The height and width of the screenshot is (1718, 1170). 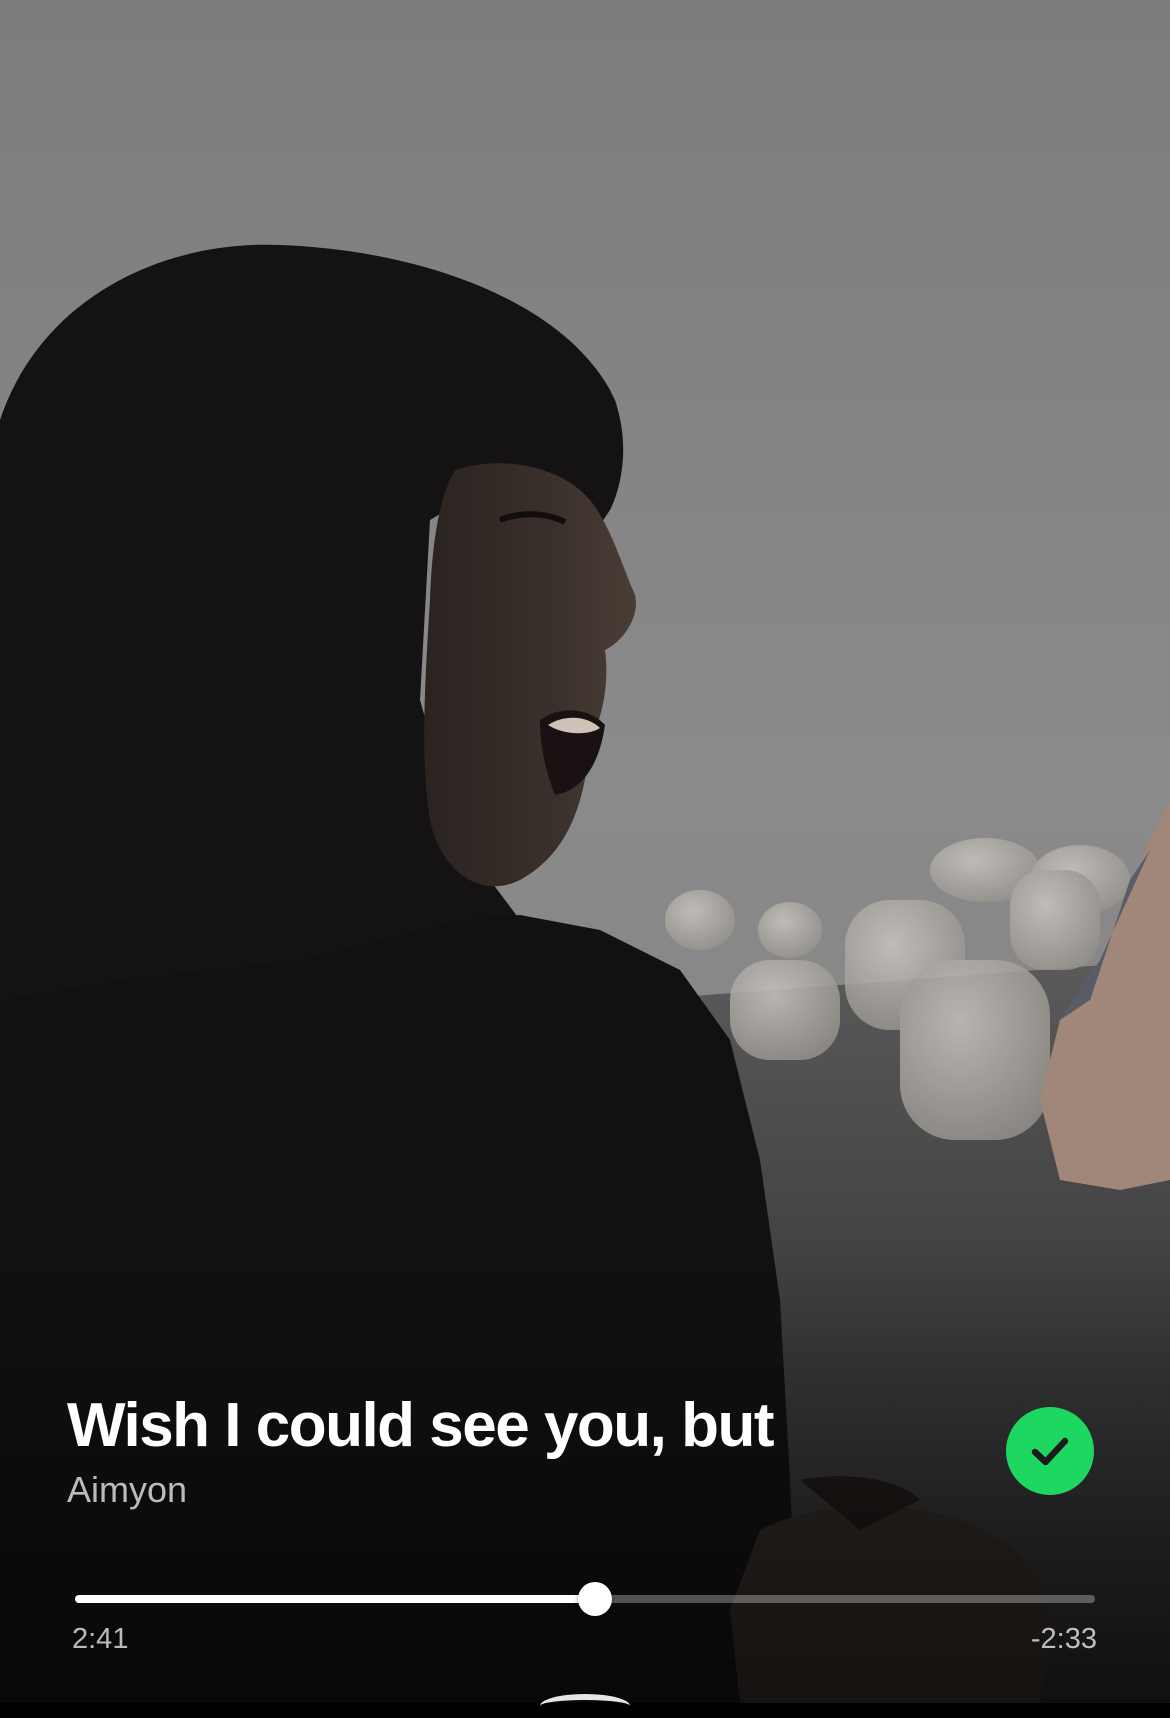 I want to click on progress-fill, so click(x=335, y=1599).